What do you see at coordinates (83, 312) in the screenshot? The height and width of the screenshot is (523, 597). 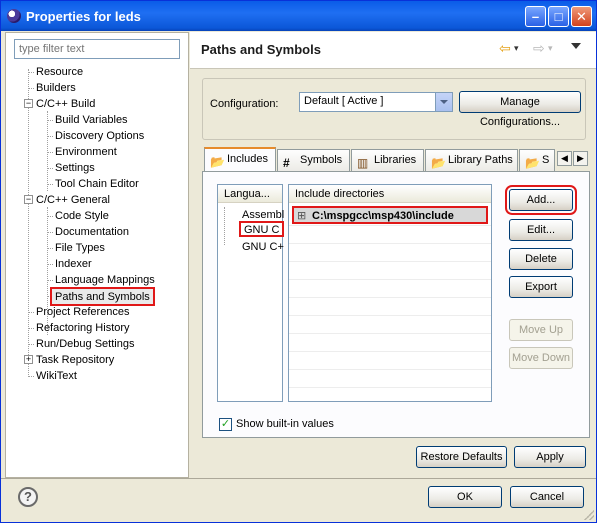 I see `tree-item-project-references: Project References` at bounding box center [83, 312].